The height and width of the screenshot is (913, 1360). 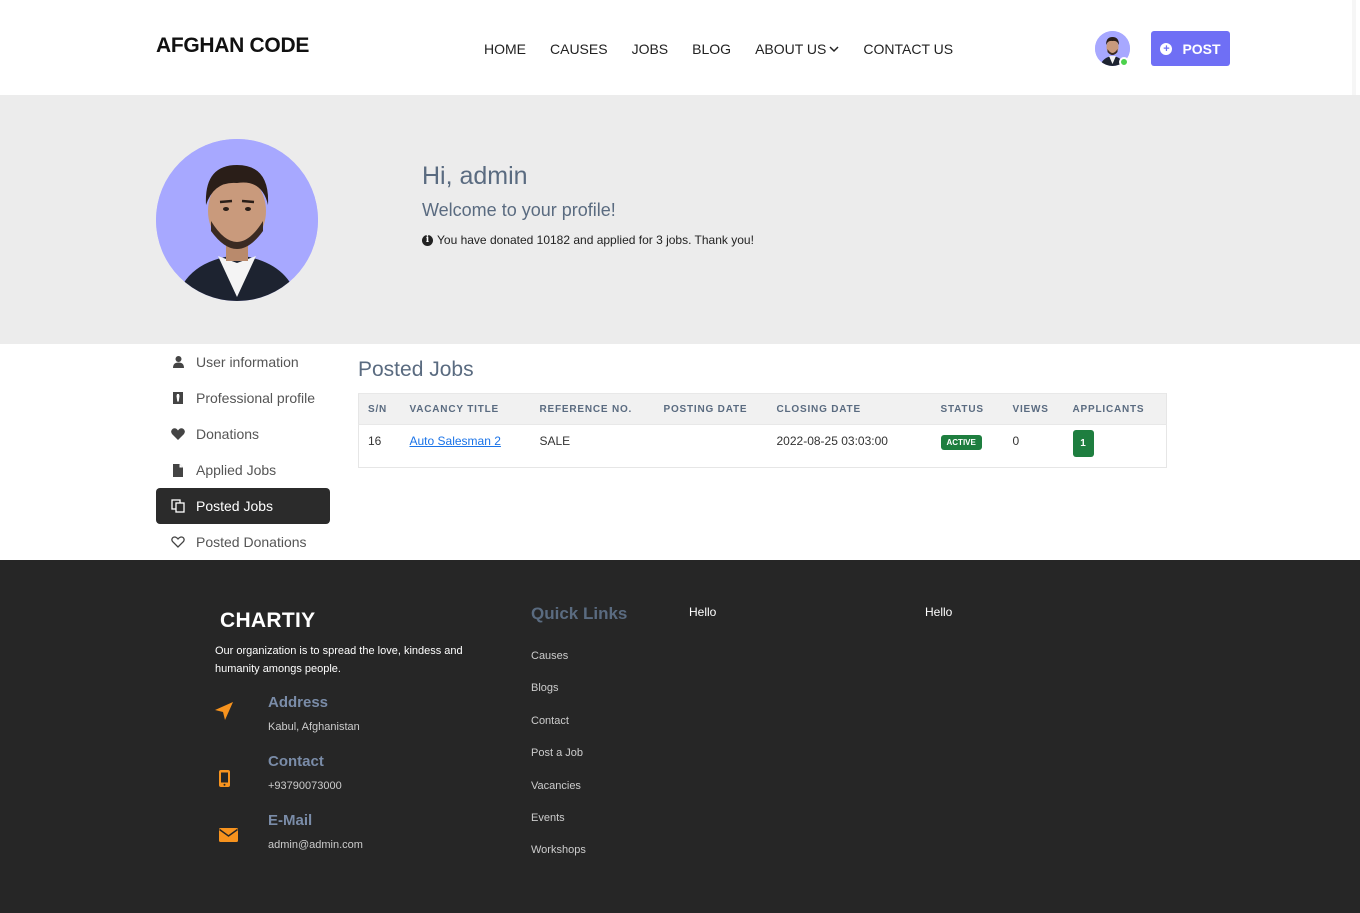 I want to click on sidebar-item-user-information: User information, so click(x=243, y=362).